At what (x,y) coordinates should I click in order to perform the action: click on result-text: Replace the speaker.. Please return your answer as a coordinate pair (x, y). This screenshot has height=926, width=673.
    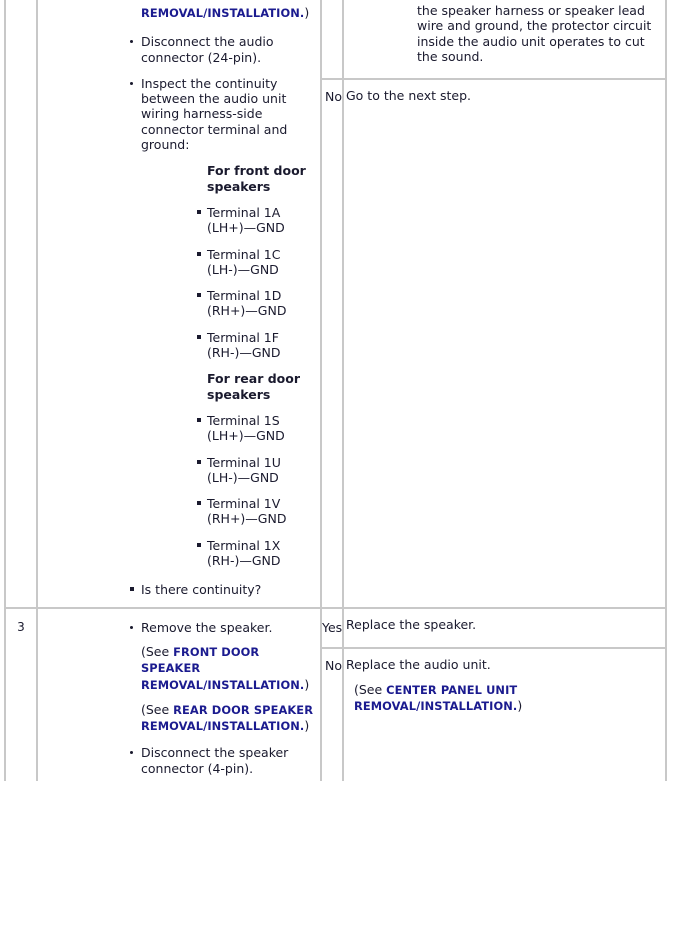
    Looking at the image, I should click on (411, 624).